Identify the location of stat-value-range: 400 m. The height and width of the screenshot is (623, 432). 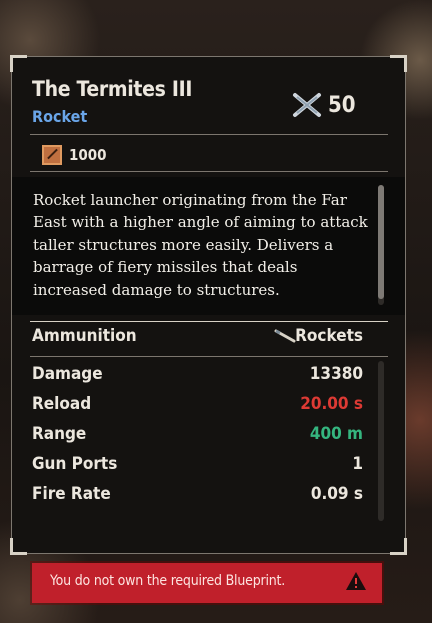
(336, 434).